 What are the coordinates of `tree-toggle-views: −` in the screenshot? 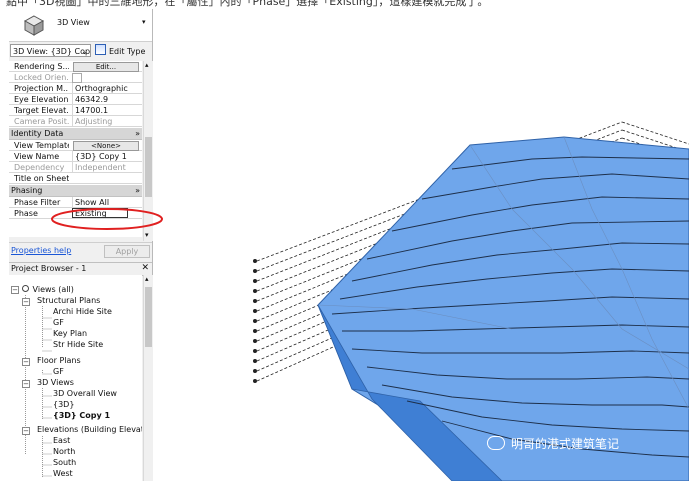 It's located at (15, 290).